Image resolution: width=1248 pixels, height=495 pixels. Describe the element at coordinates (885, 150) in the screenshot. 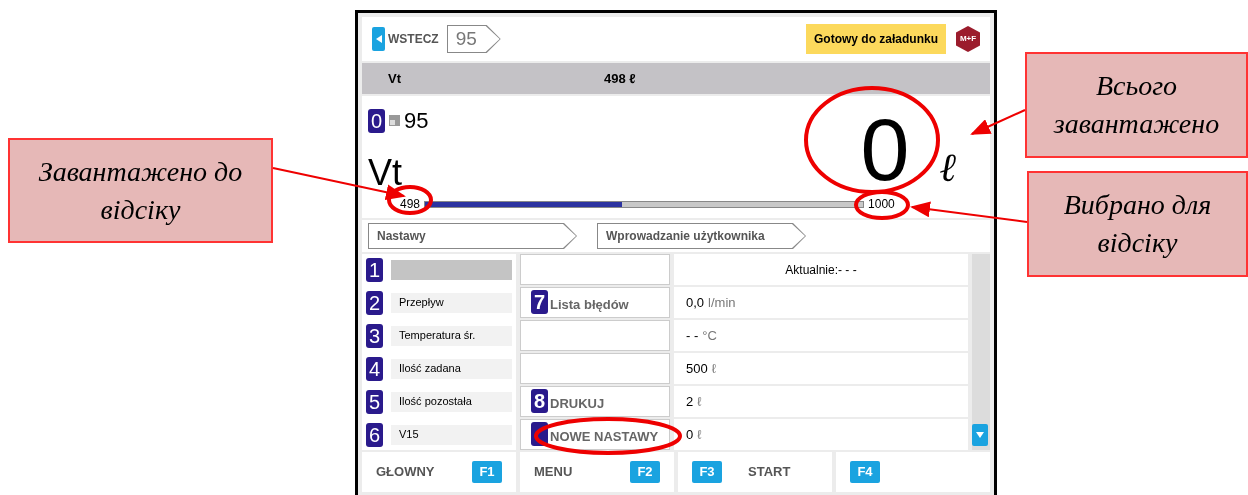

I see `total-loaded: 0` at that location.